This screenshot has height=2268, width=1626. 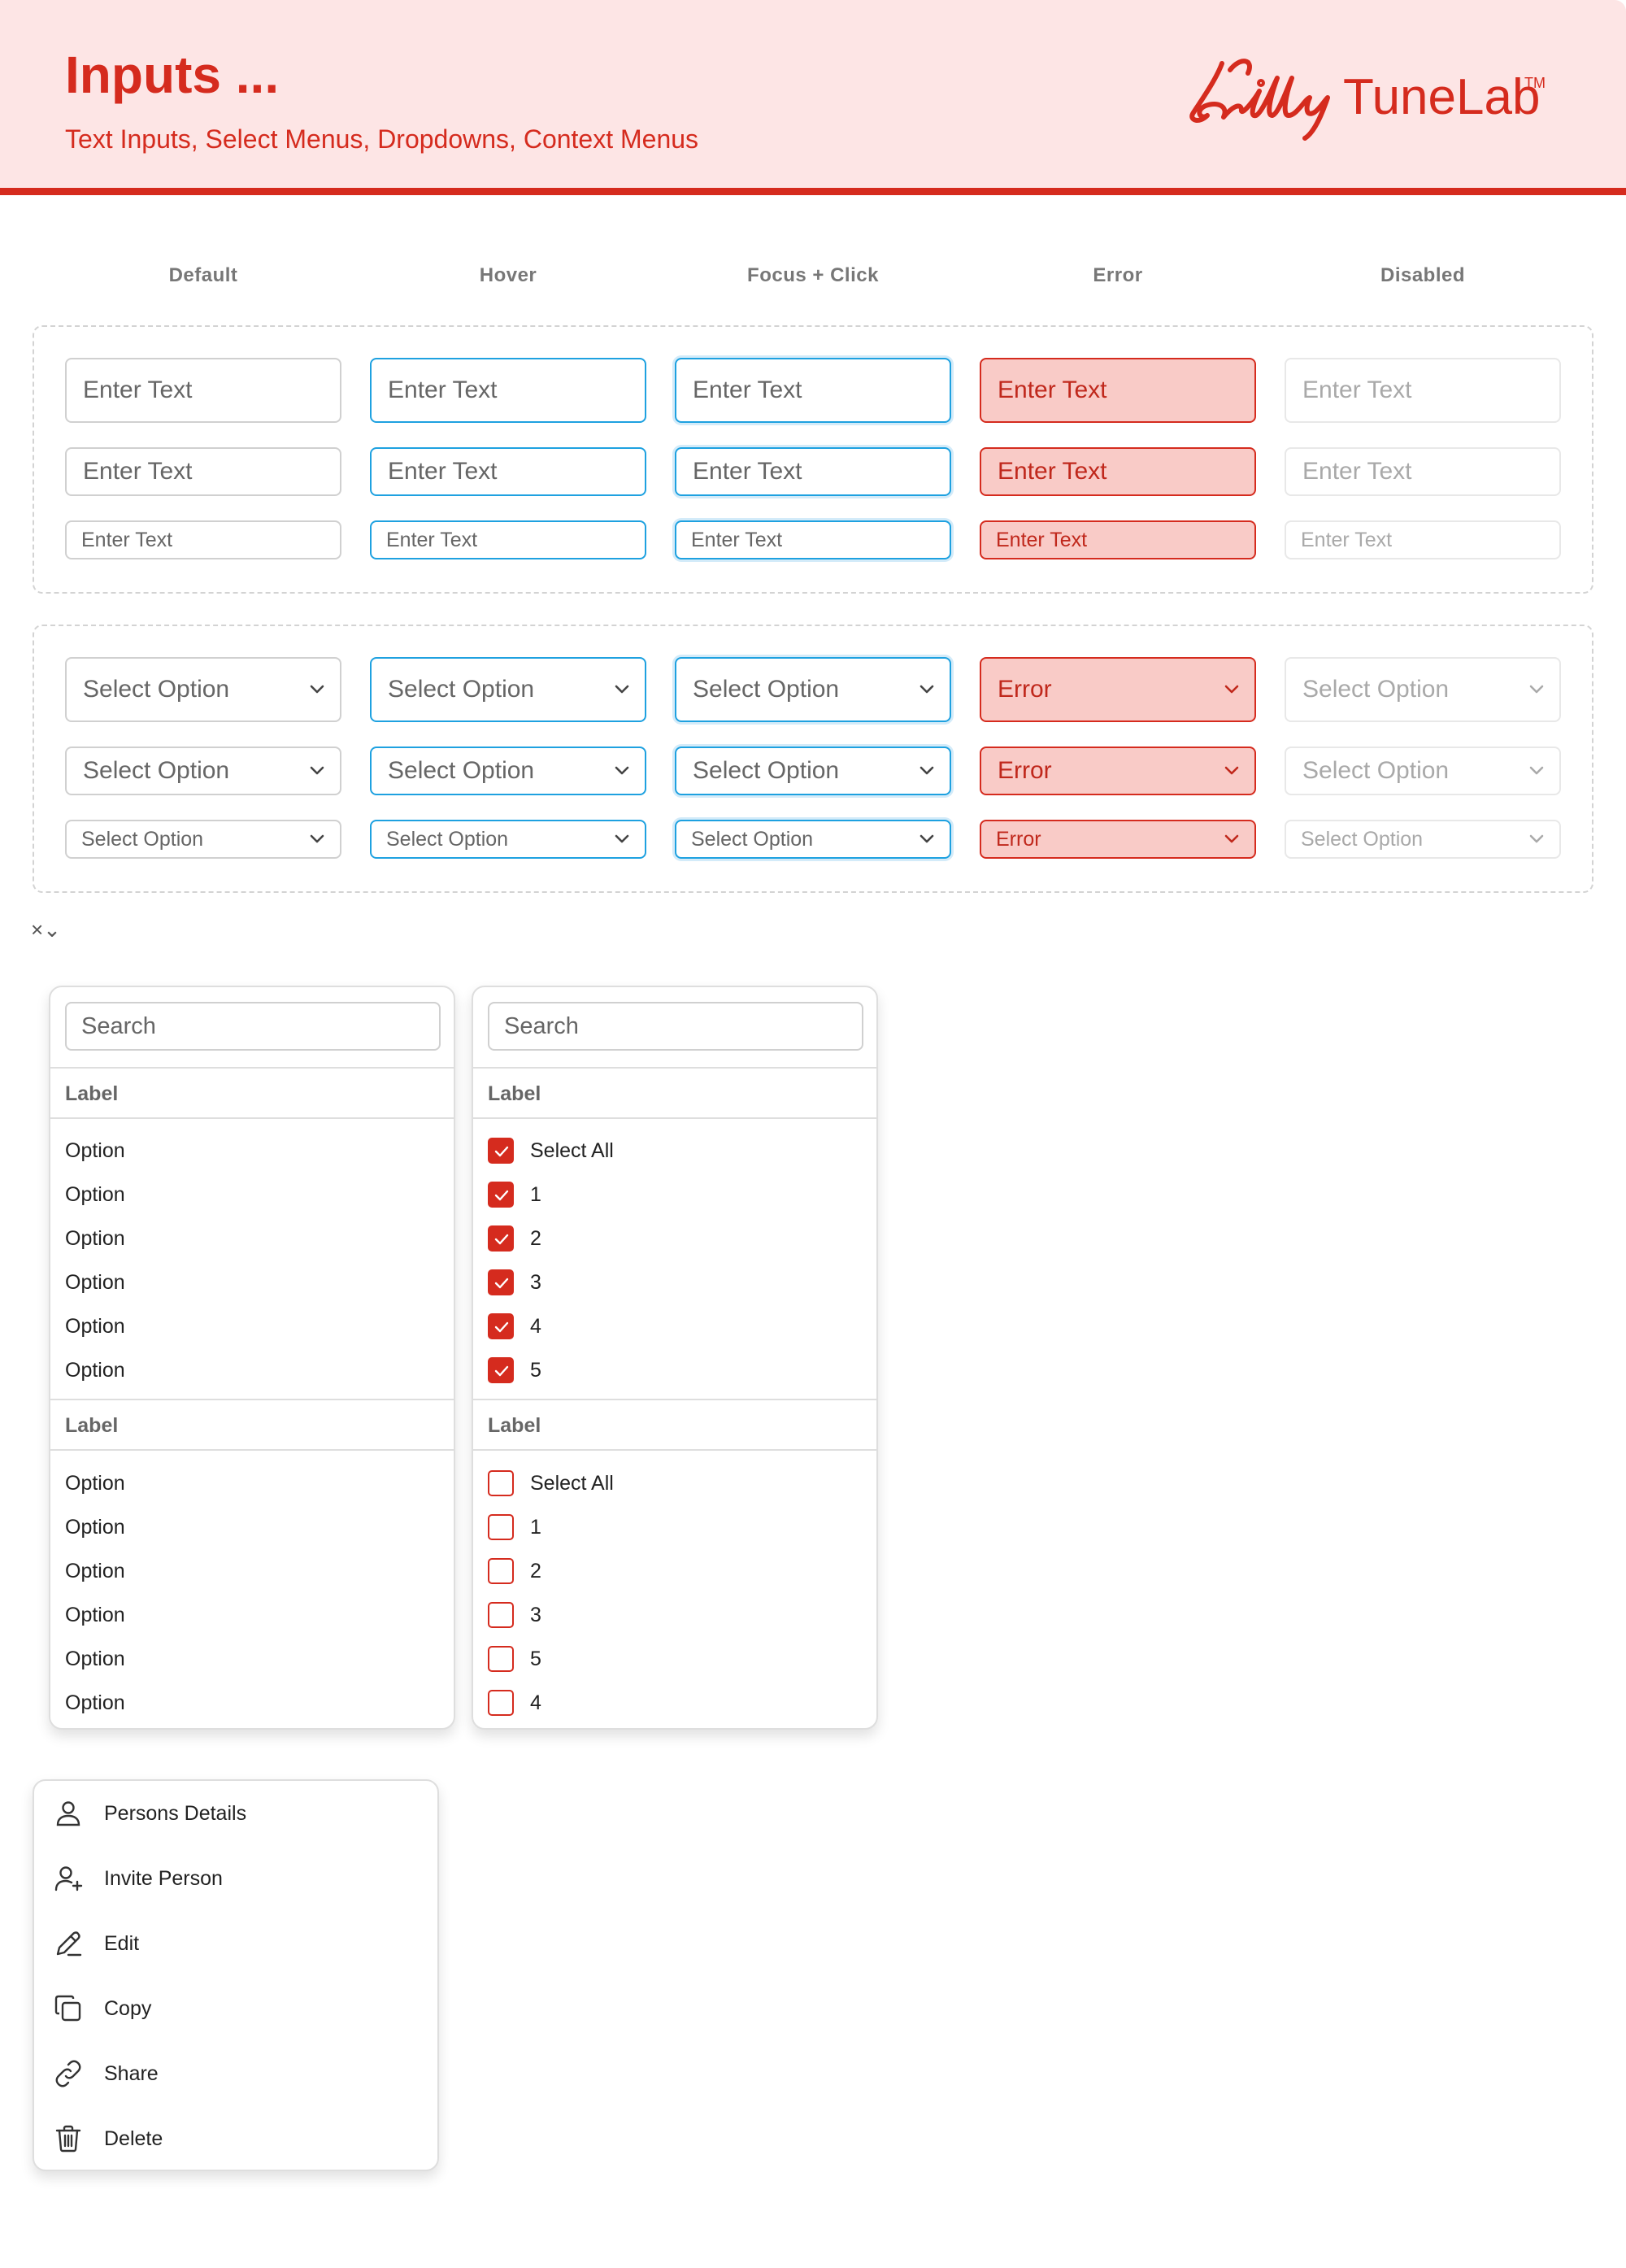 I want to click on text-input-hover-medium: Enter Text, so click(x=508, y=471).